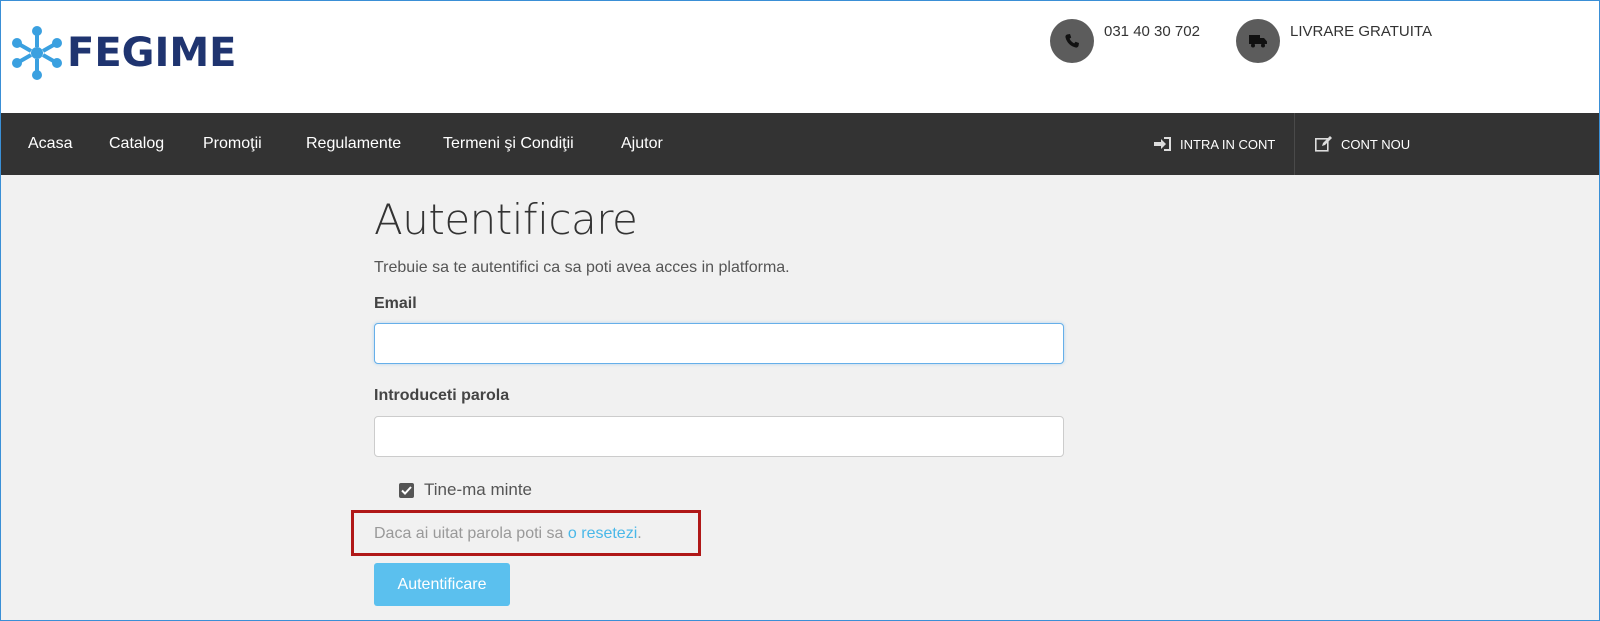 The height and width of the screenshot is (621, 1600). What do you see at coordinates (1072, 41) in the screenshot?
I see `phone-icon` at bounding box center [1072, 41].